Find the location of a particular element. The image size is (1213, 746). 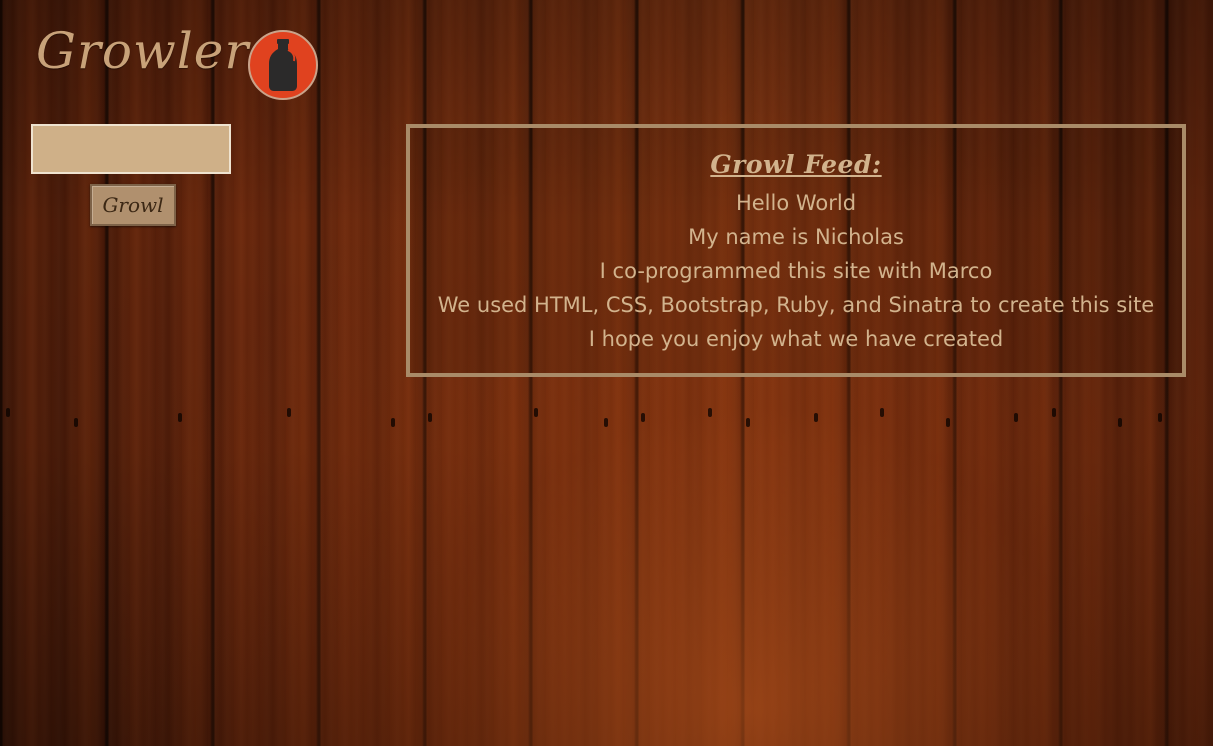

feed-item: My name is Nicholas is located at coordinates (796, 237).